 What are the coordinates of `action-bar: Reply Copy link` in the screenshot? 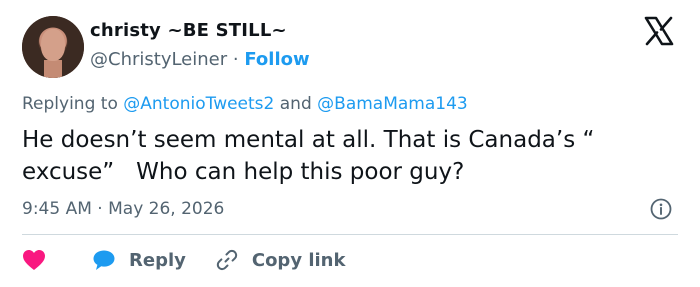 It's located at (183, 260).